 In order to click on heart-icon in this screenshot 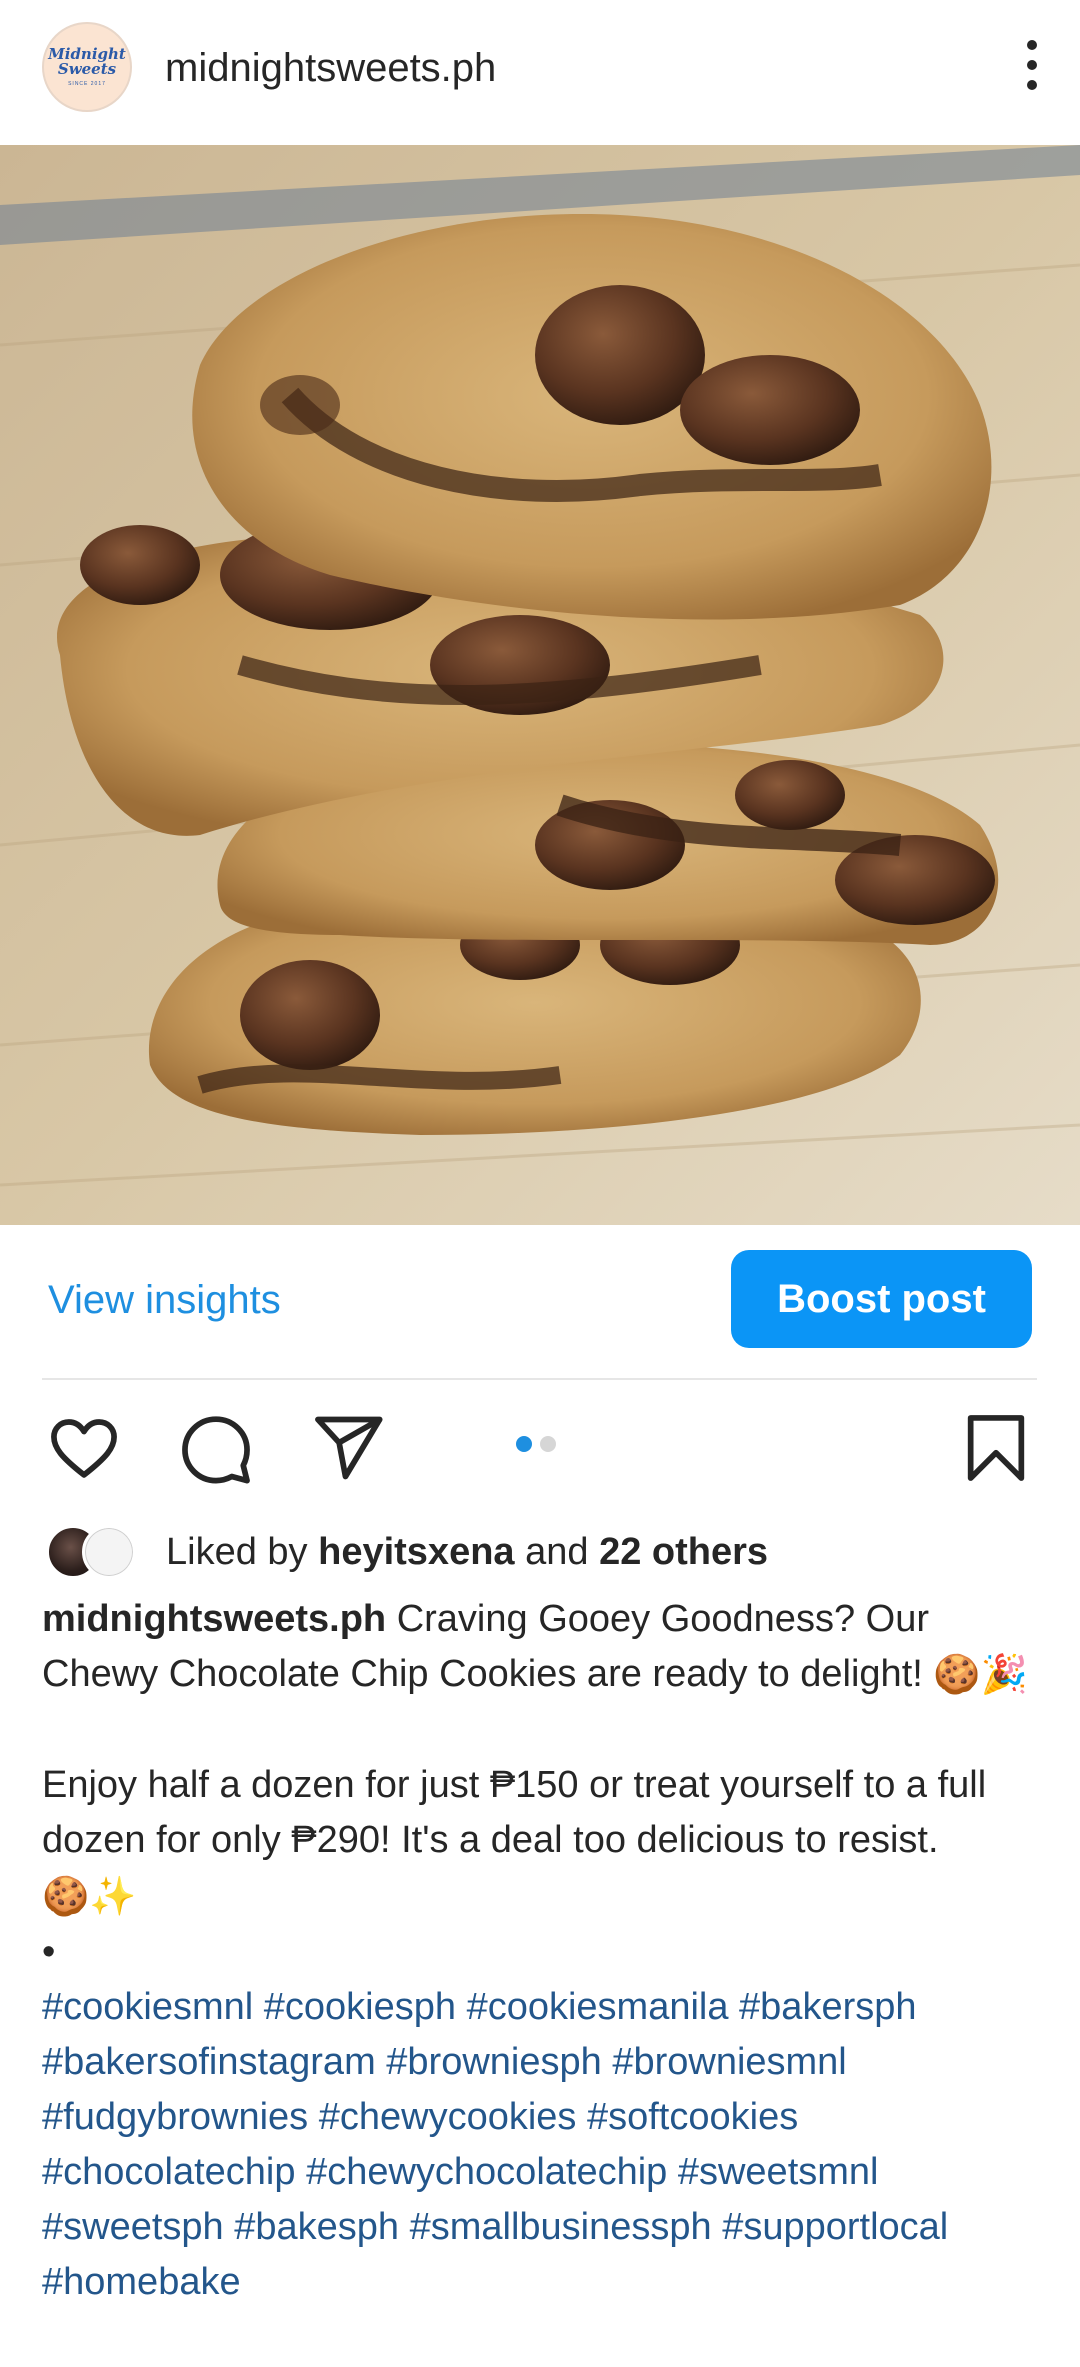, I will do `click(84, 1448)`.